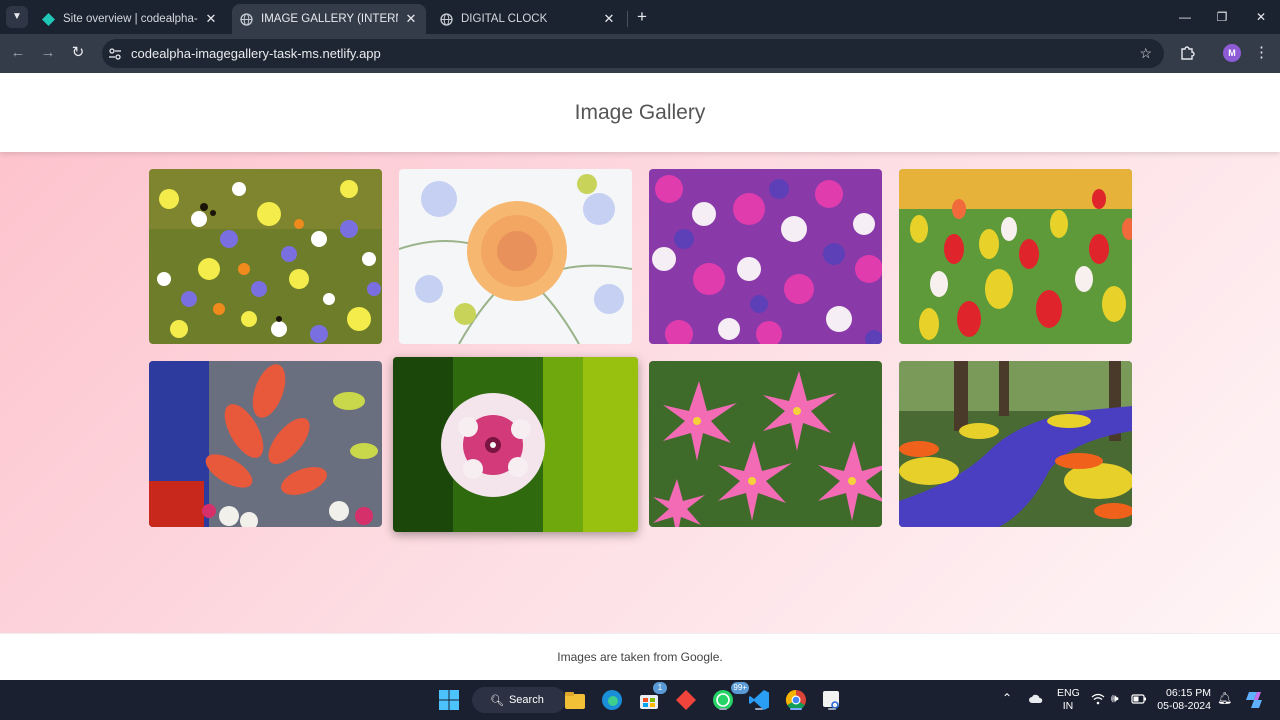 The height and width of the screenshot is (720, 1280). Describe the element at coordinates (497, 700) in the screenshot. I see `search-icon: 🔍︎` at that location.